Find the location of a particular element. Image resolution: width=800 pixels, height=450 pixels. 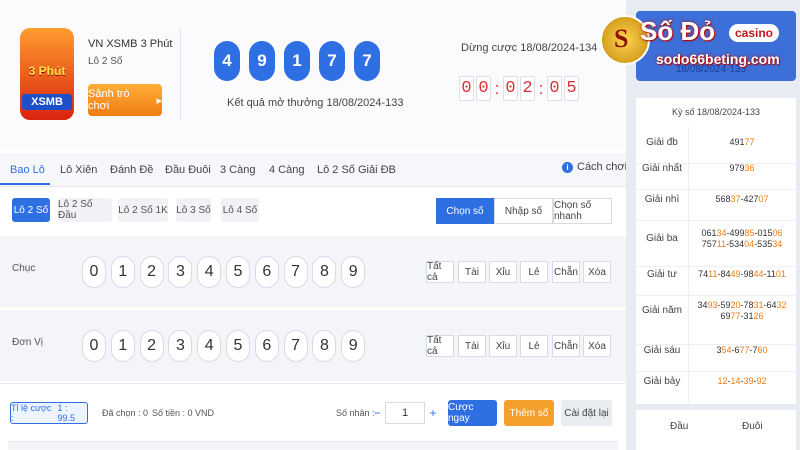

prize-label: Giải nhì is located at coordinates (662, 199).